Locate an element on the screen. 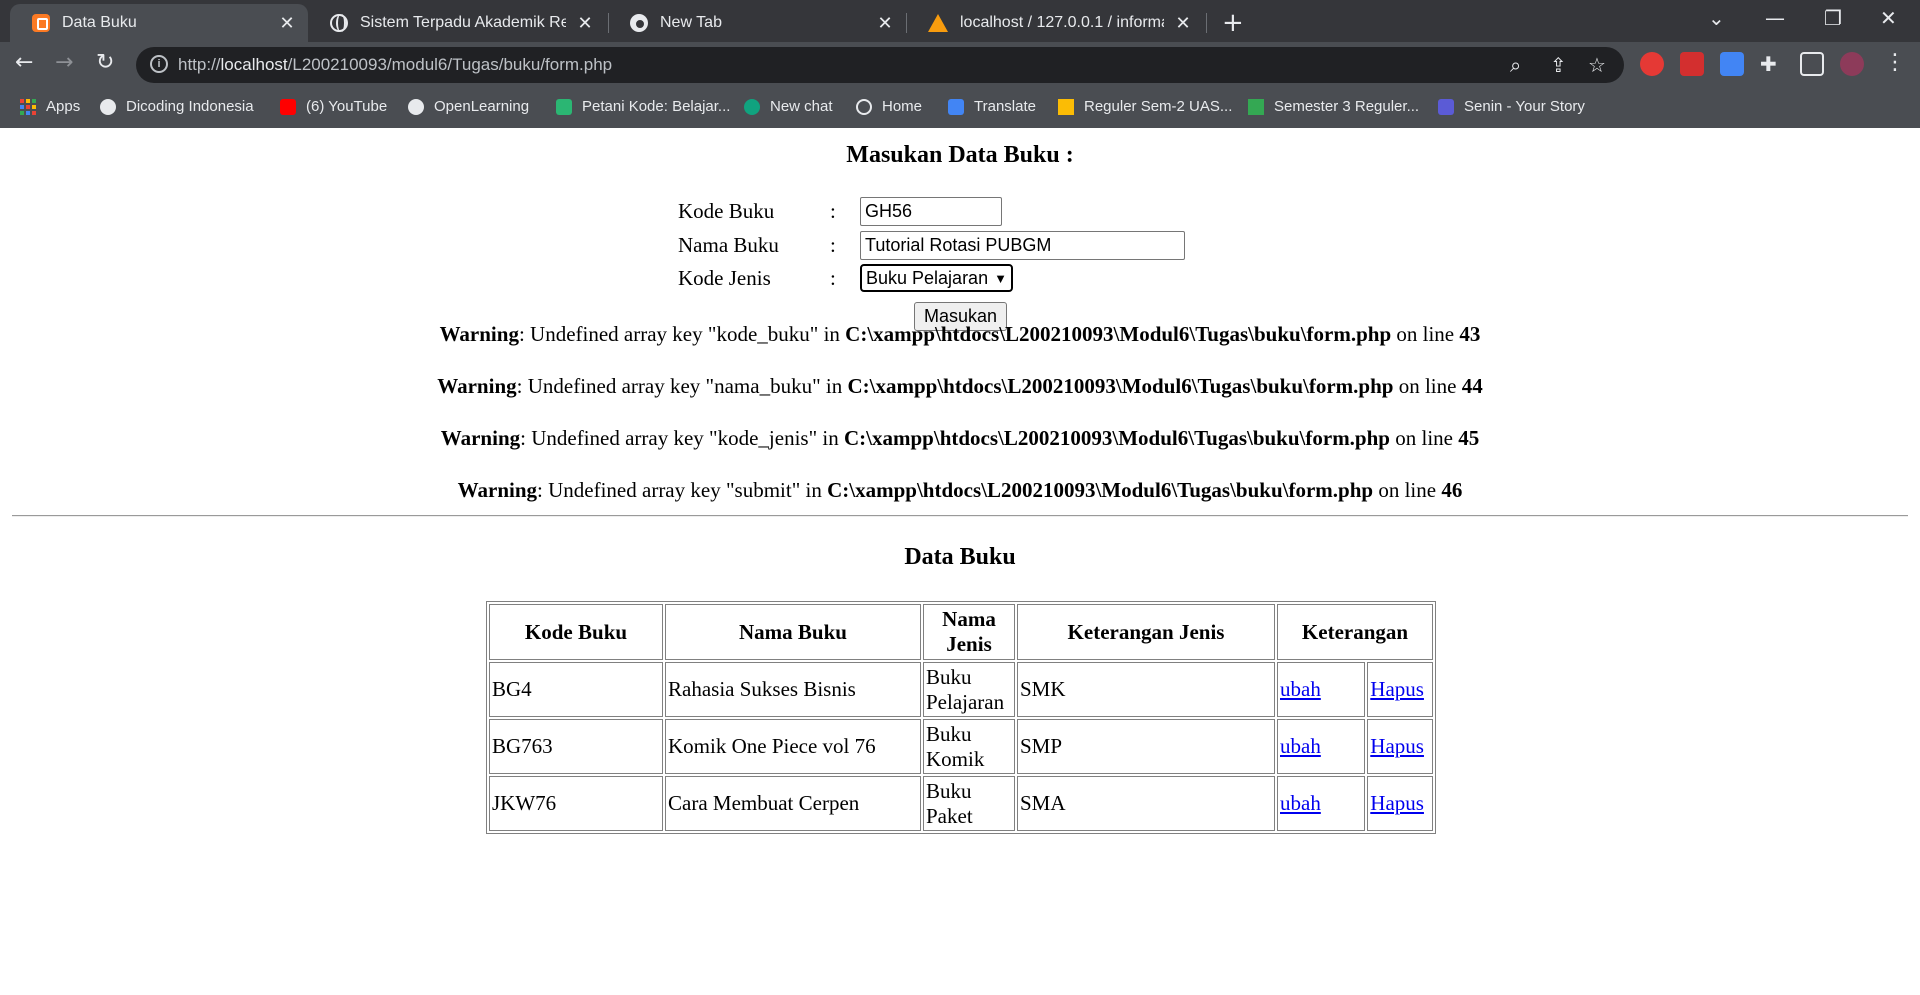 Image resolution: width=1920 pixels, height=995 pixels. tab-title: Data Buku is located at coordinates (99, 22).